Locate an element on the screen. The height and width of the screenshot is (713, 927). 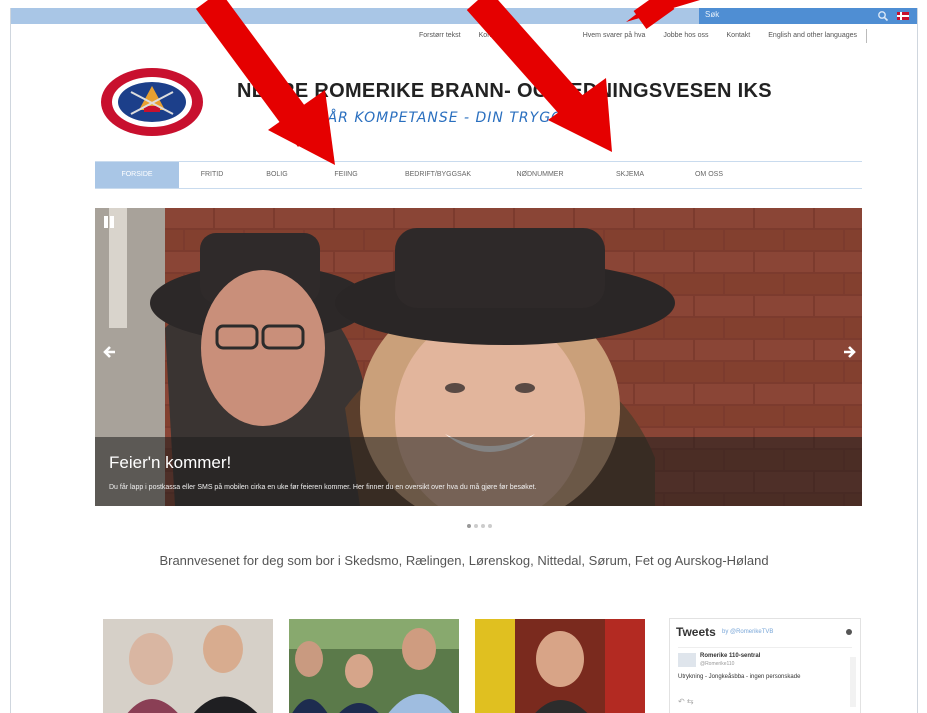
nav-item-leisure: Fritid is located at coordinates (212, 175).